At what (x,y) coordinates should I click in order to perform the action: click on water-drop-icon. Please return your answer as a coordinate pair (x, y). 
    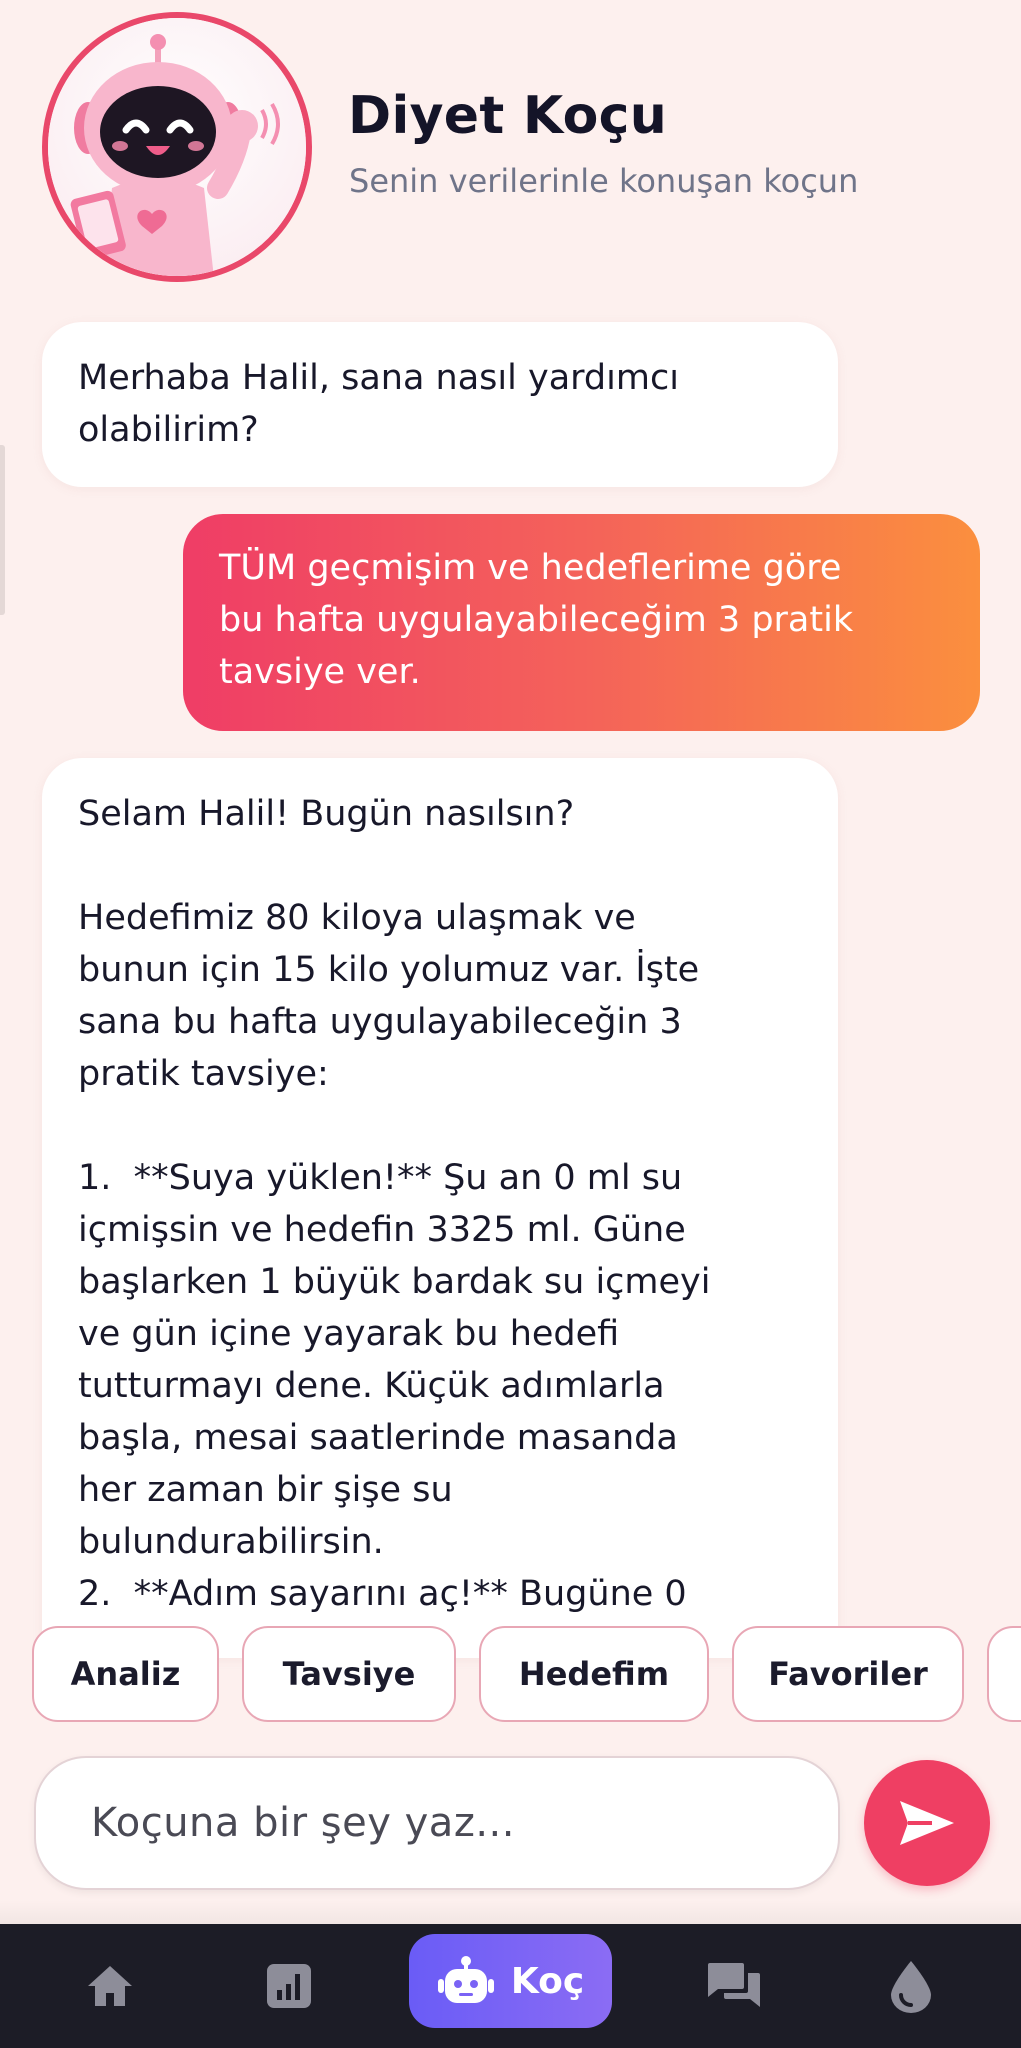
    Looking at the image, I should click on (911, 1987).